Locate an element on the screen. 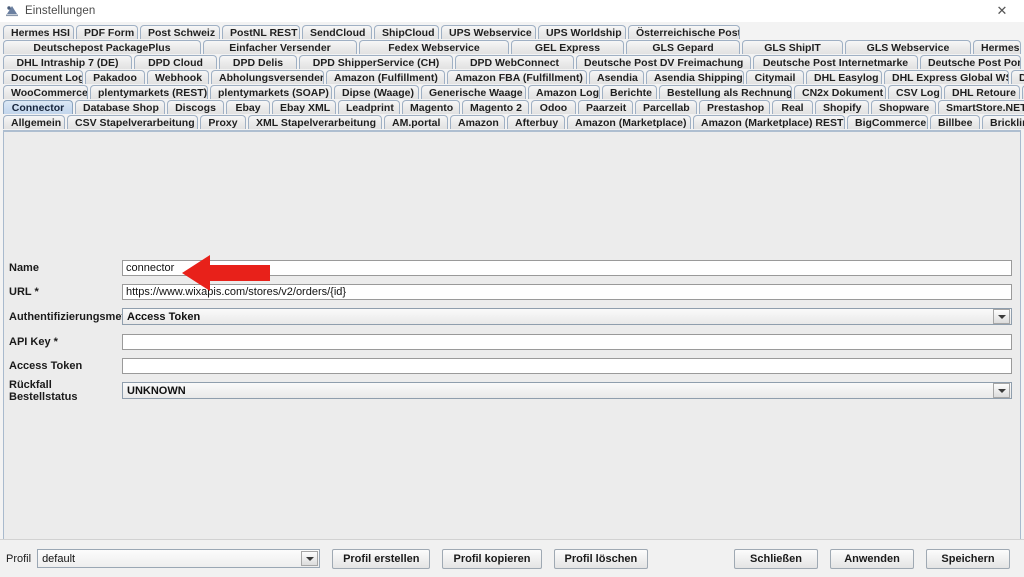  tab-discogs: Discogs is located at coordinates (195, 107).